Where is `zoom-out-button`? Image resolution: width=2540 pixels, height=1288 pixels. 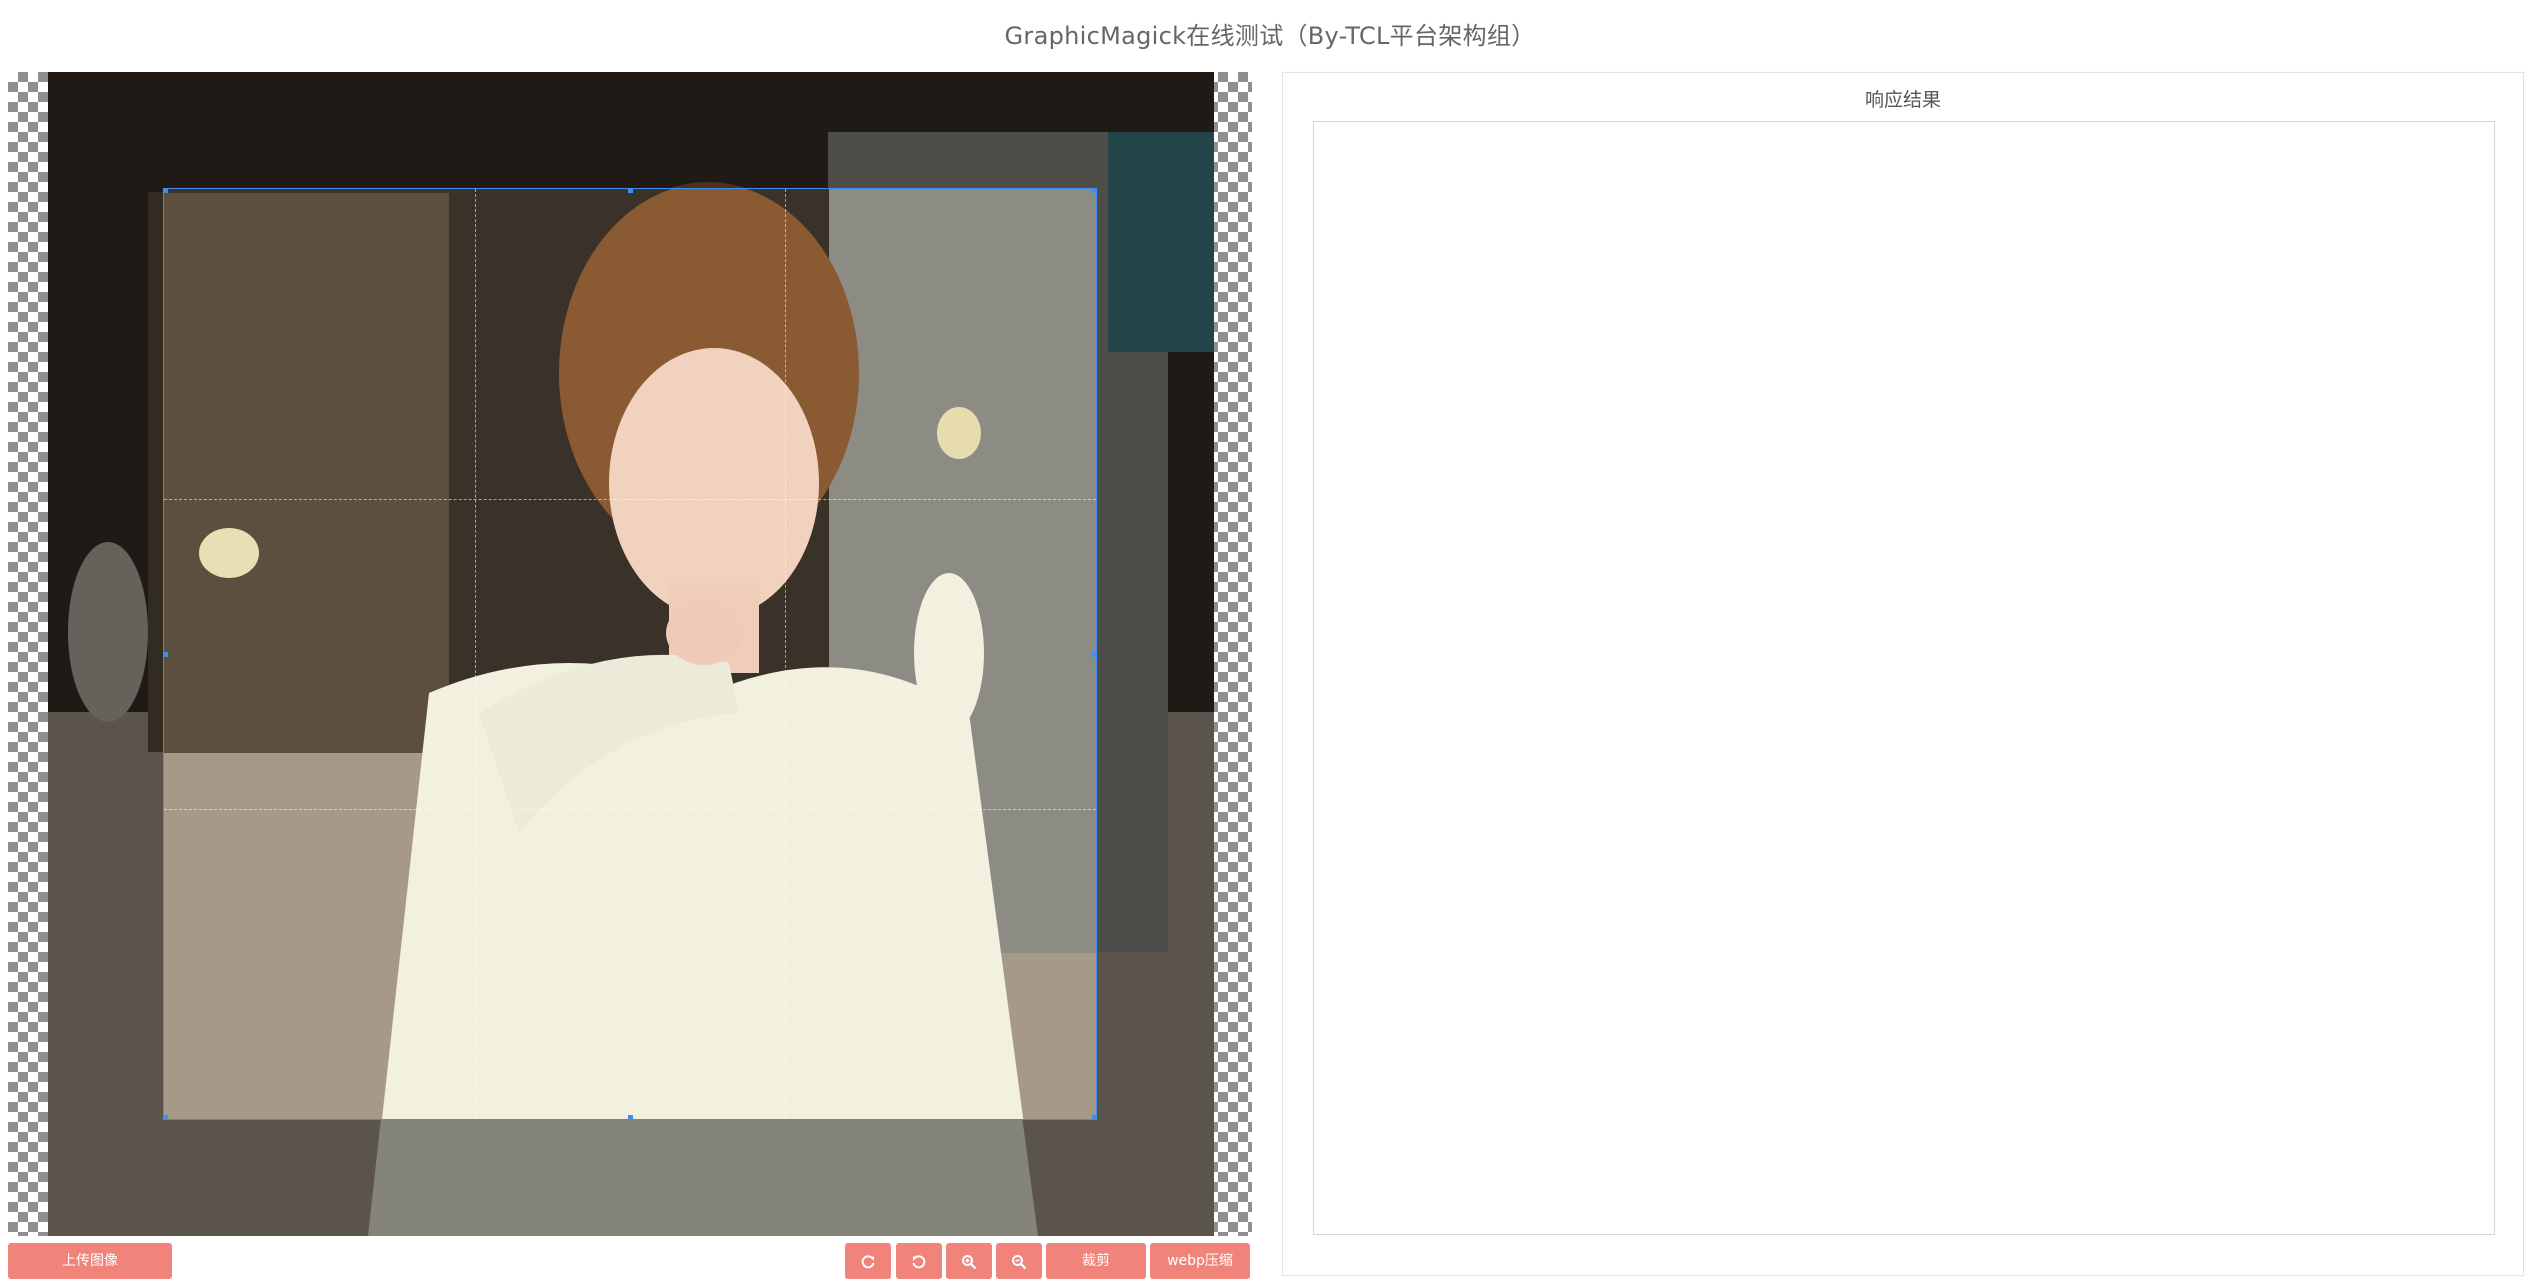 zoom-out-button is located at coordinates (1019, 1261).